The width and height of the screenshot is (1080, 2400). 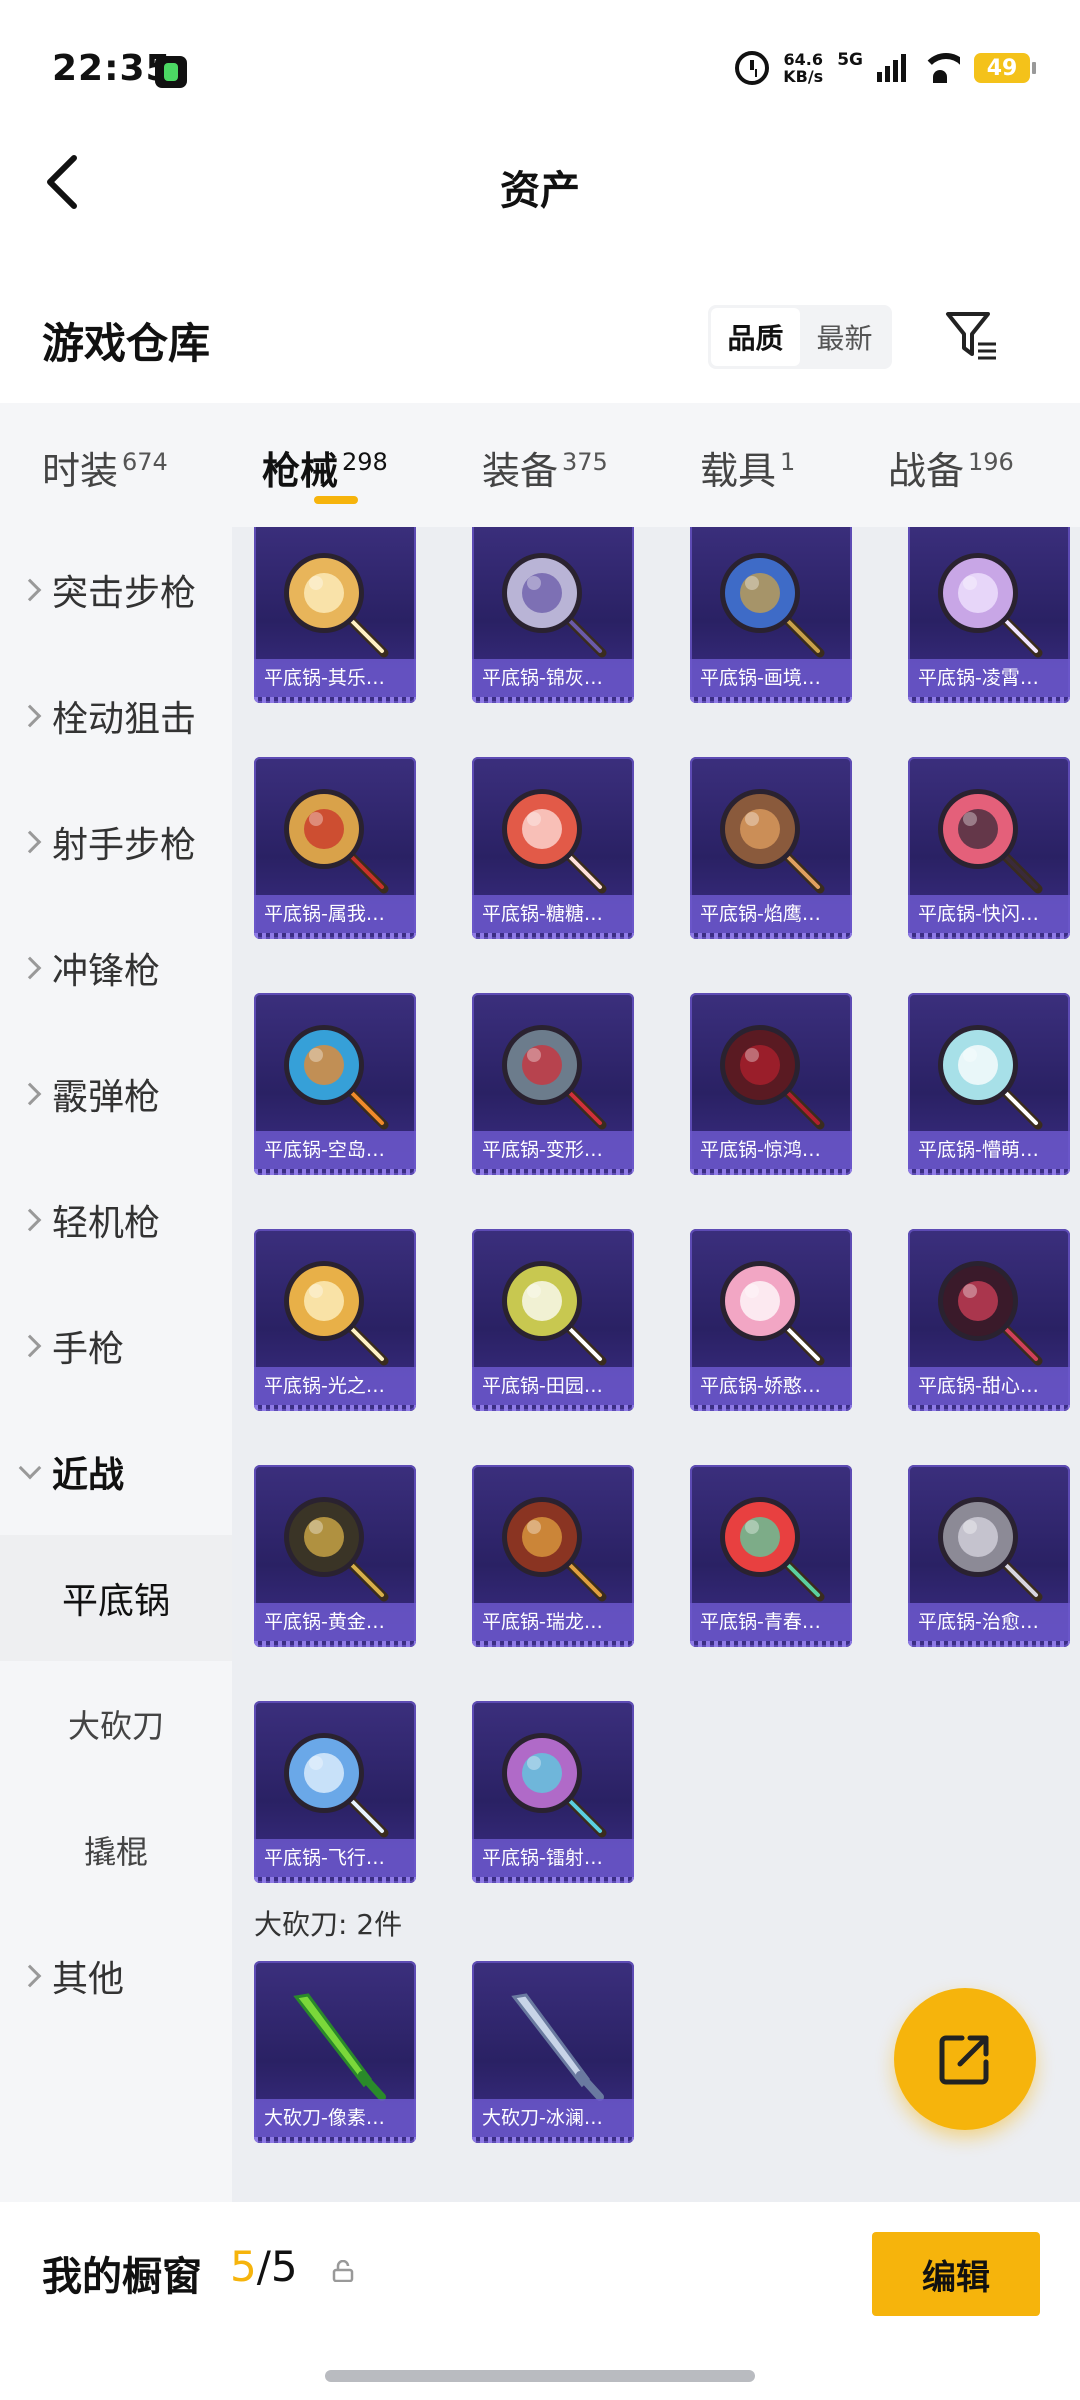 What do you see at coordinates (116, 1094) in the screenshot?
I see `sidebar-item-shotgun: 霰弹枪` at bounding box center [116, 1094].